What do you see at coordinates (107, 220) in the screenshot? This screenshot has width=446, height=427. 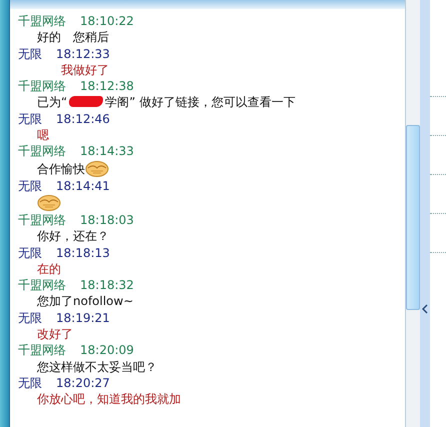 I see `message-time: 18:18:03` at bounding box center [107, 220].